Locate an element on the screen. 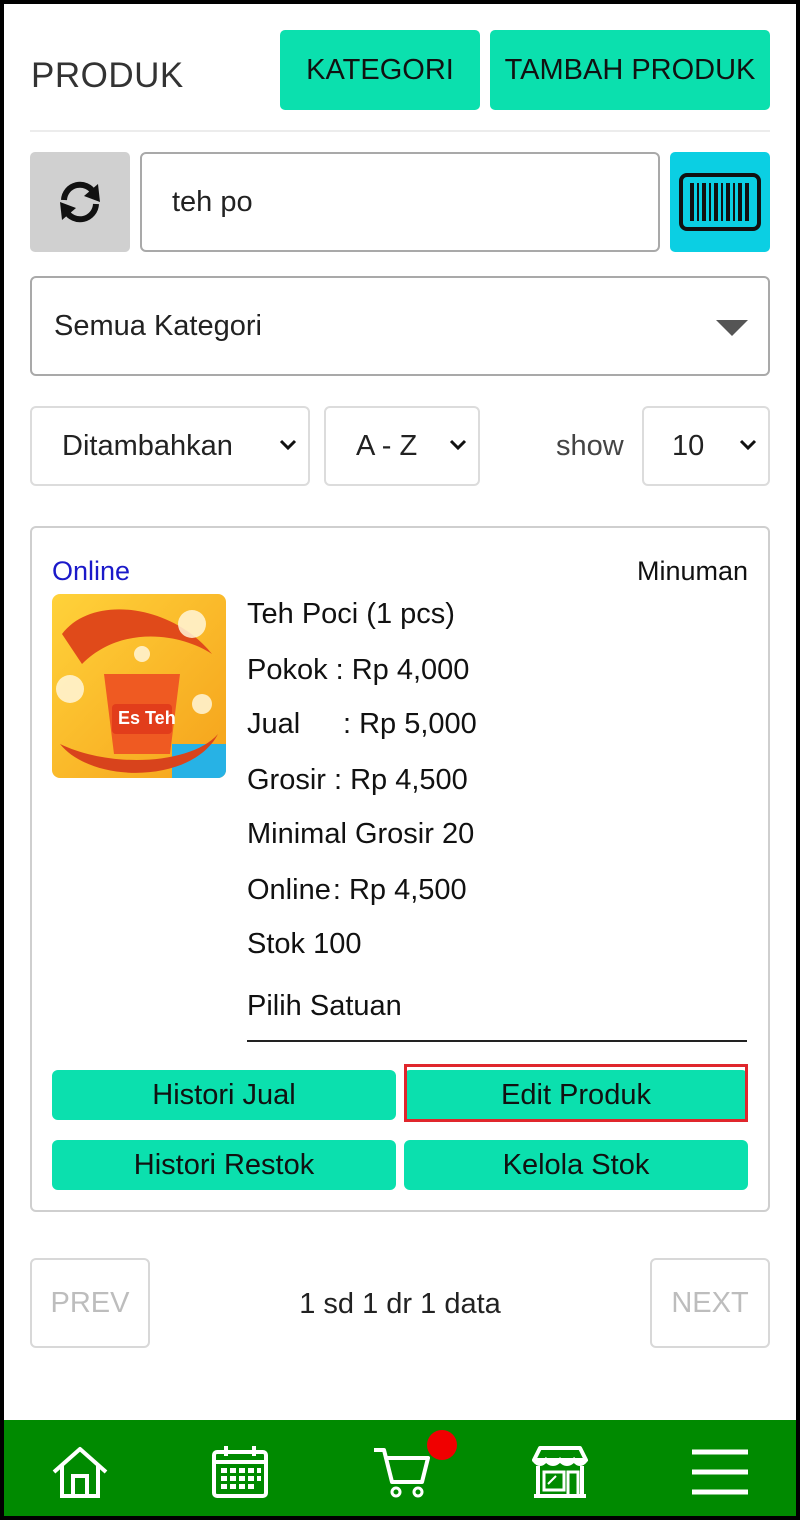 The height and width of the screenshot is (1520, 800). order-select: A - Z is located at coordinates (402, 446).